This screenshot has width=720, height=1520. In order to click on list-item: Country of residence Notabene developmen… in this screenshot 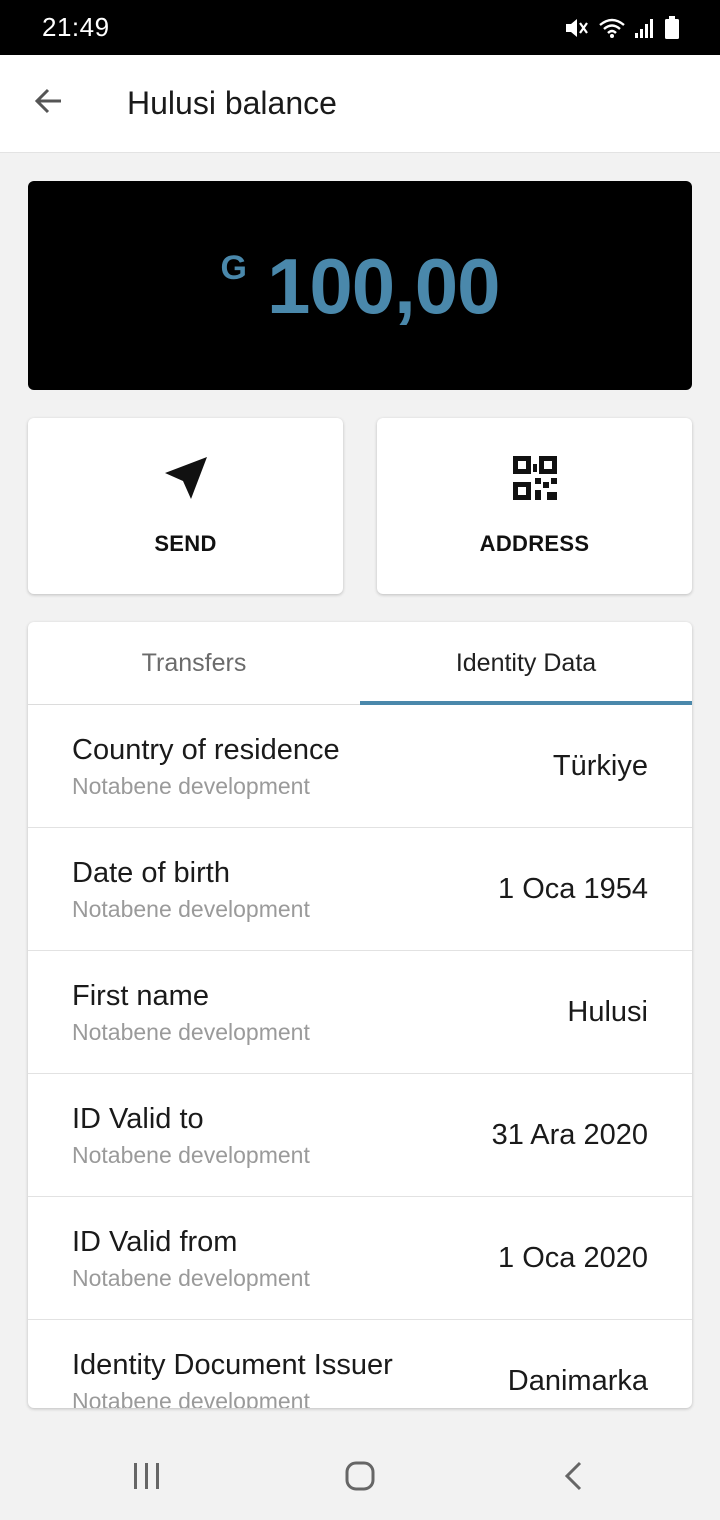, I will do `click(360, 766)`.